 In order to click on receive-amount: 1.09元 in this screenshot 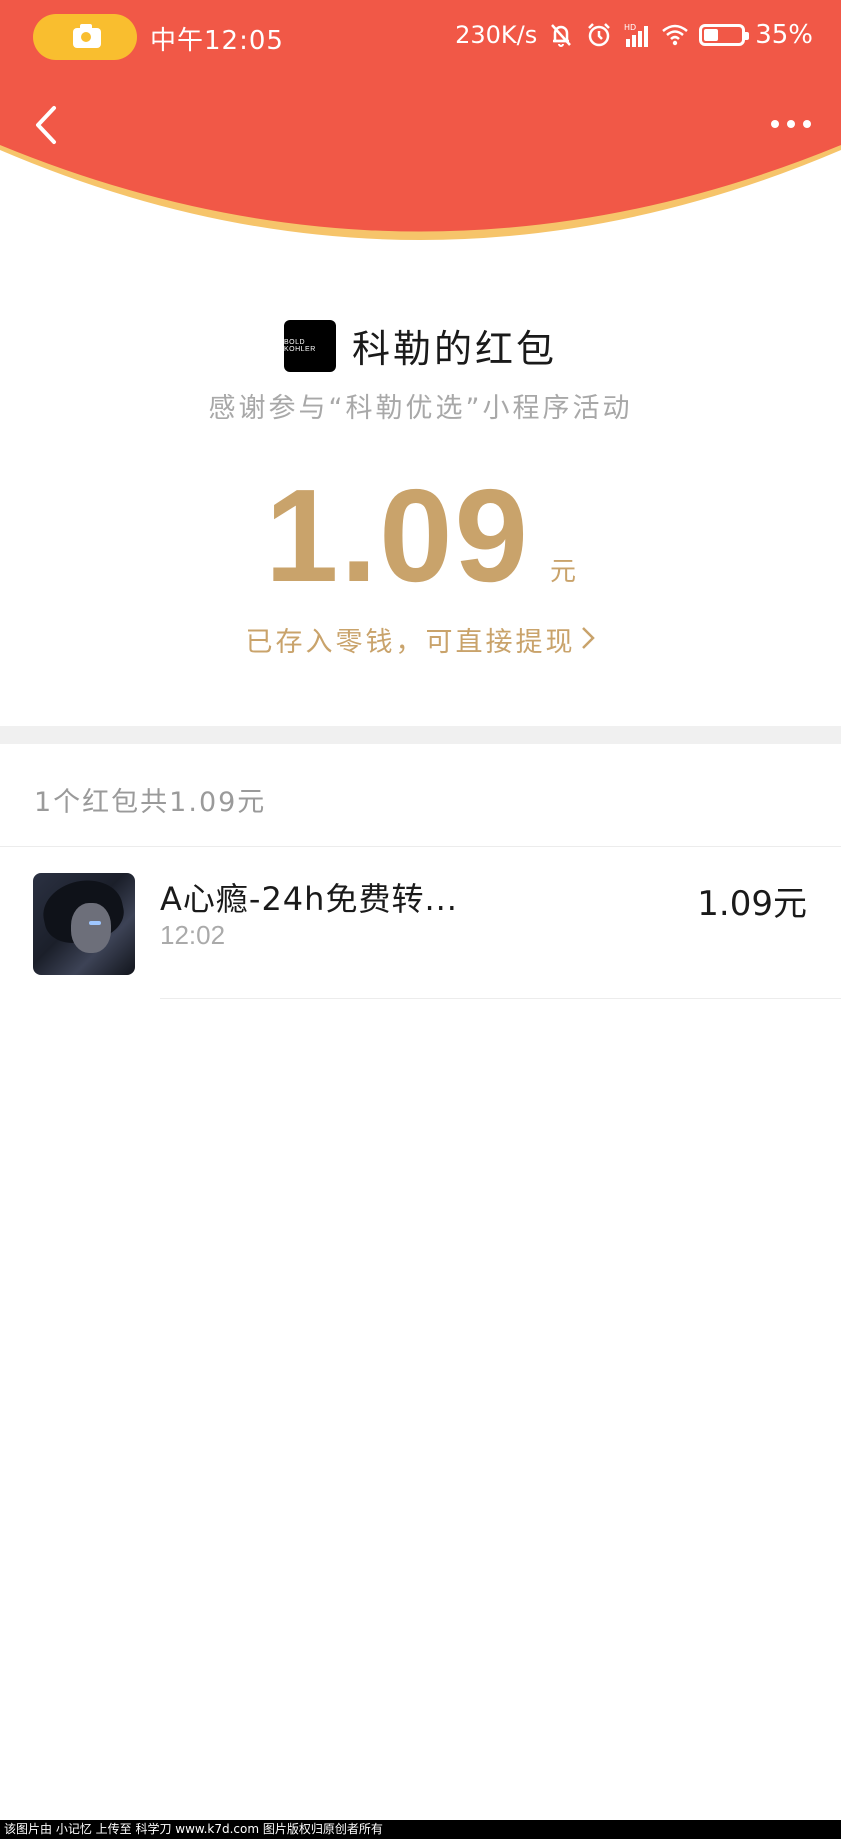, I will do `click(752, 904)`.